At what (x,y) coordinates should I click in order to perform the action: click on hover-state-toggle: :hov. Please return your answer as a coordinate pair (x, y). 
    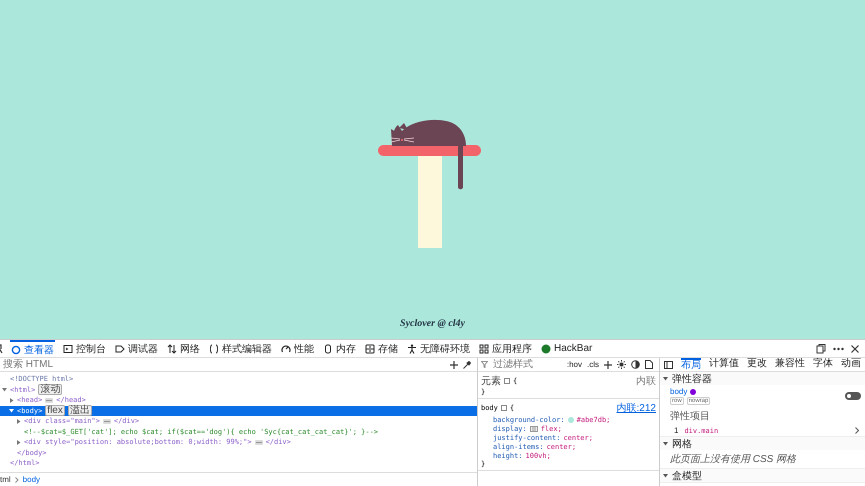
    Looking at the image, I should click on (574, 364).